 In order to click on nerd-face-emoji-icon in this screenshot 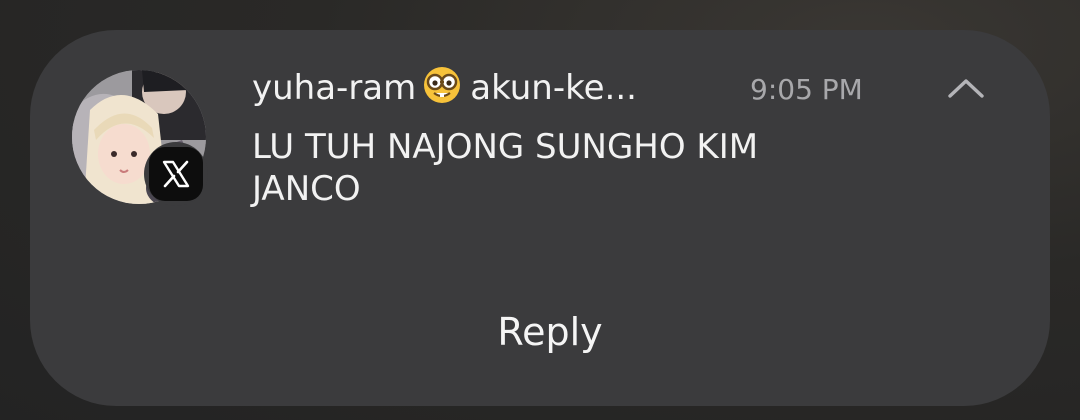, I will do `click(442, 88)`.